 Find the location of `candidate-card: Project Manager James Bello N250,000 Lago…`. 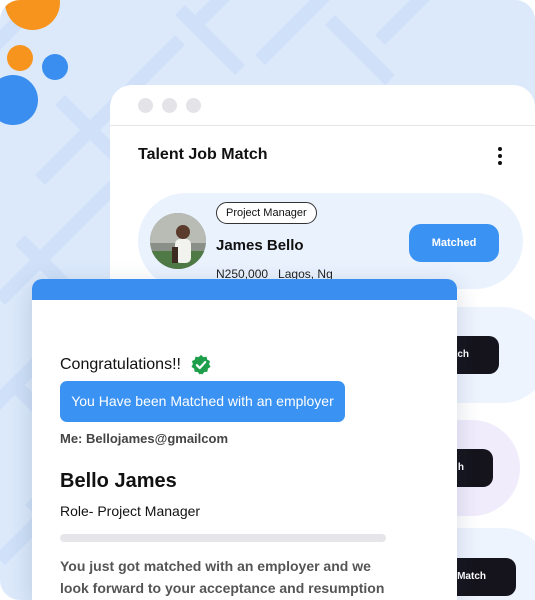

candidate-card: Project Manager James Bello N250,000 Lago… is located at coordinates (330, 241).